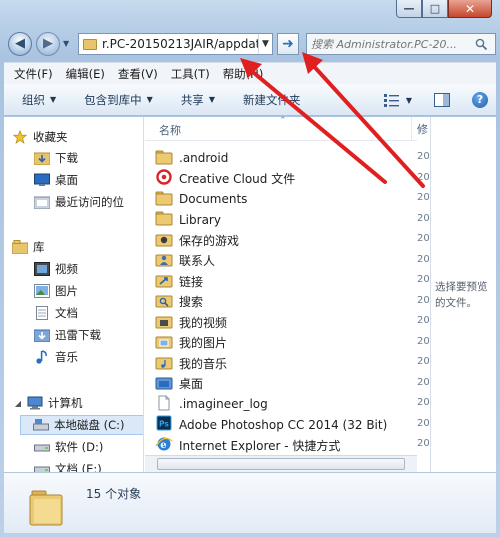 This screenshot has width=500, height=537. Describe the element at coordinates (427, 100) in the screenshot. I see `toolbar-right: ▼ ?` at that location.